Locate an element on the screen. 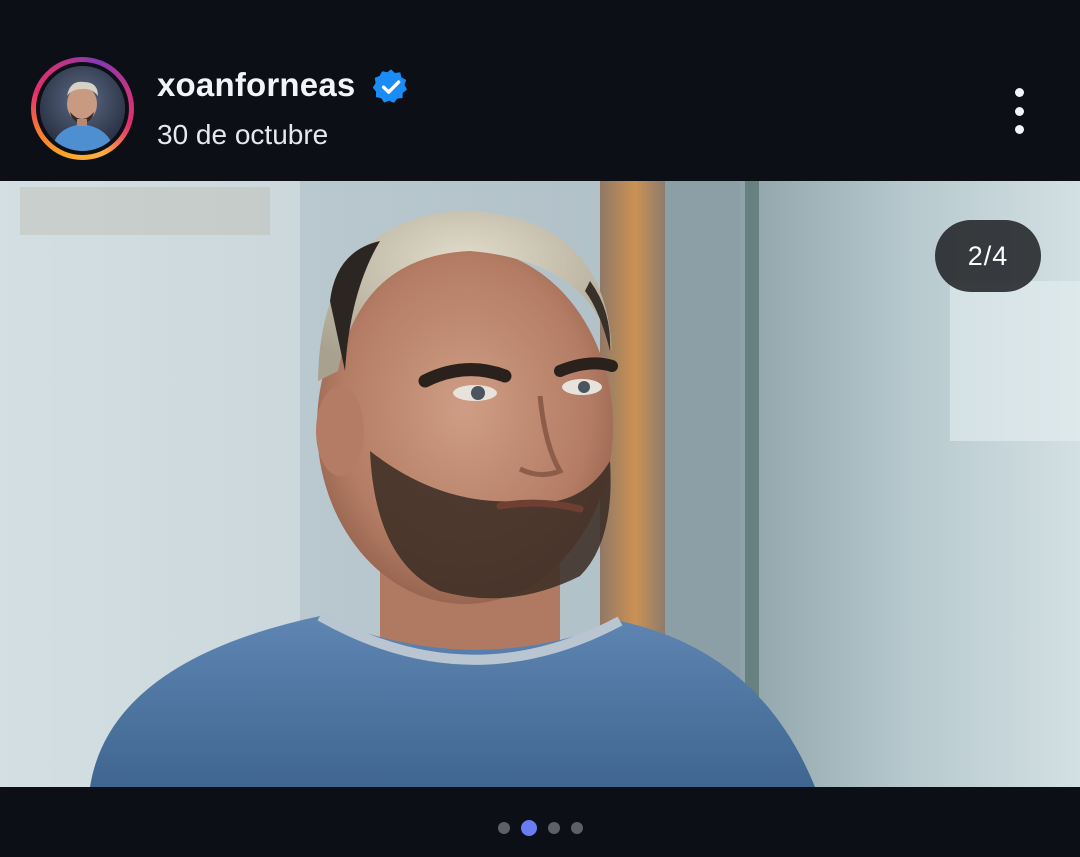 The height and width of the screenshot is (857, 1080). more-options-button is located at coordinates (1019, 111).